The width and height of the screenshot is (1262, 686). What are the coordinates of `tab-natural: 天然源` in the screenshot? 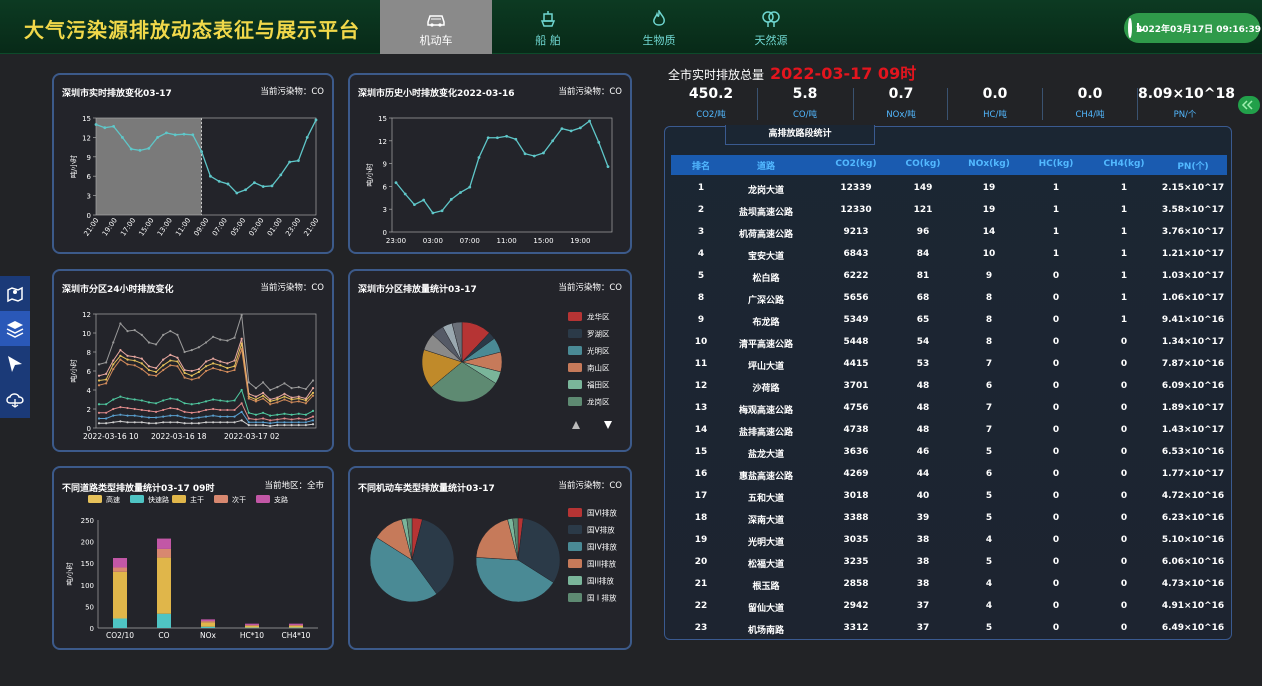 It's located at (771, 27).